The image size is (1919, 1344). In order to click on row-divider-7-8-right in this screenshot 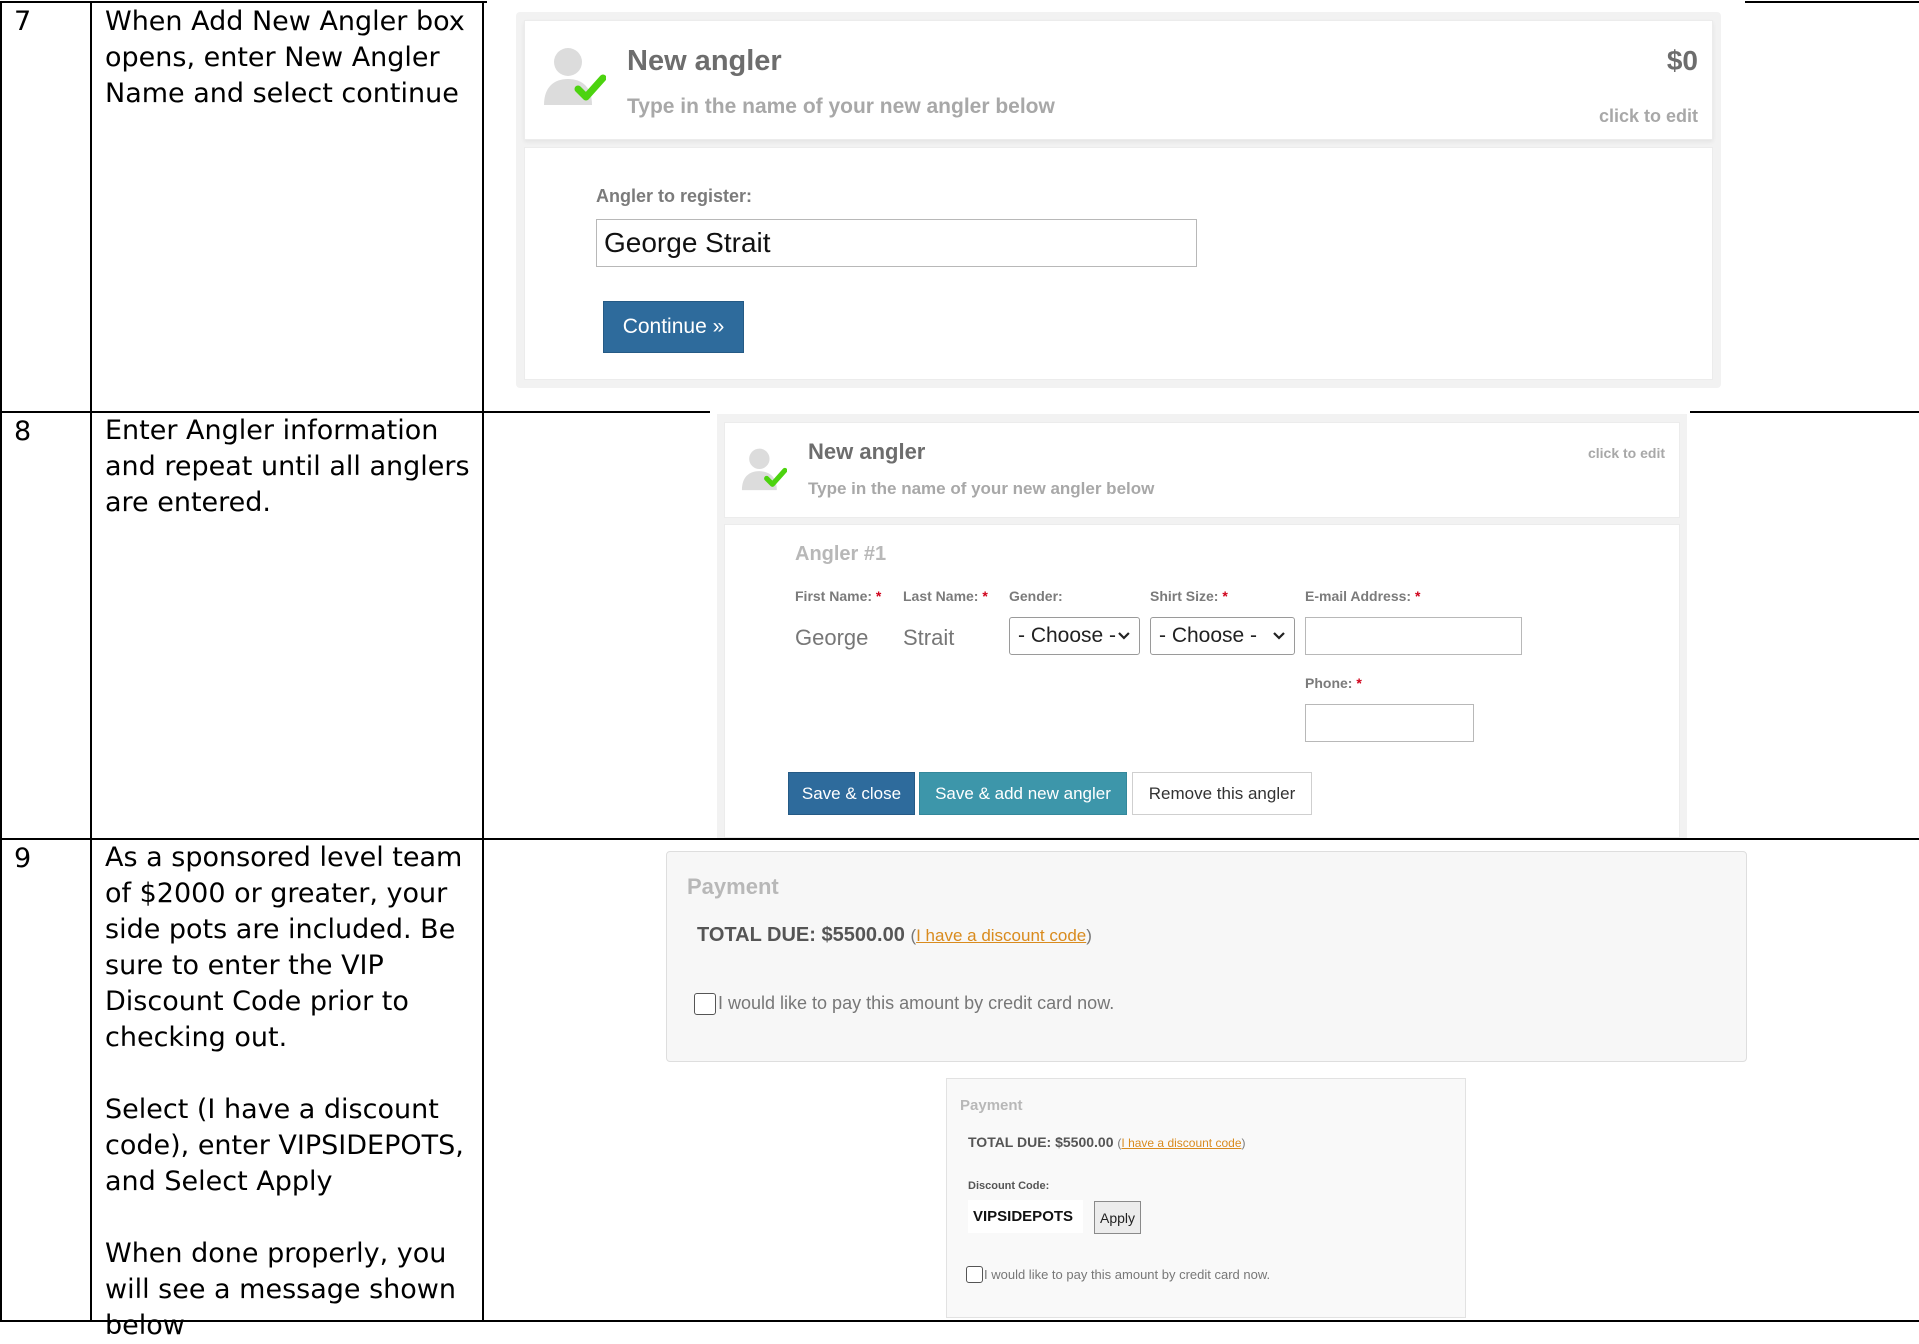, I will do `click(1804, 412)`.